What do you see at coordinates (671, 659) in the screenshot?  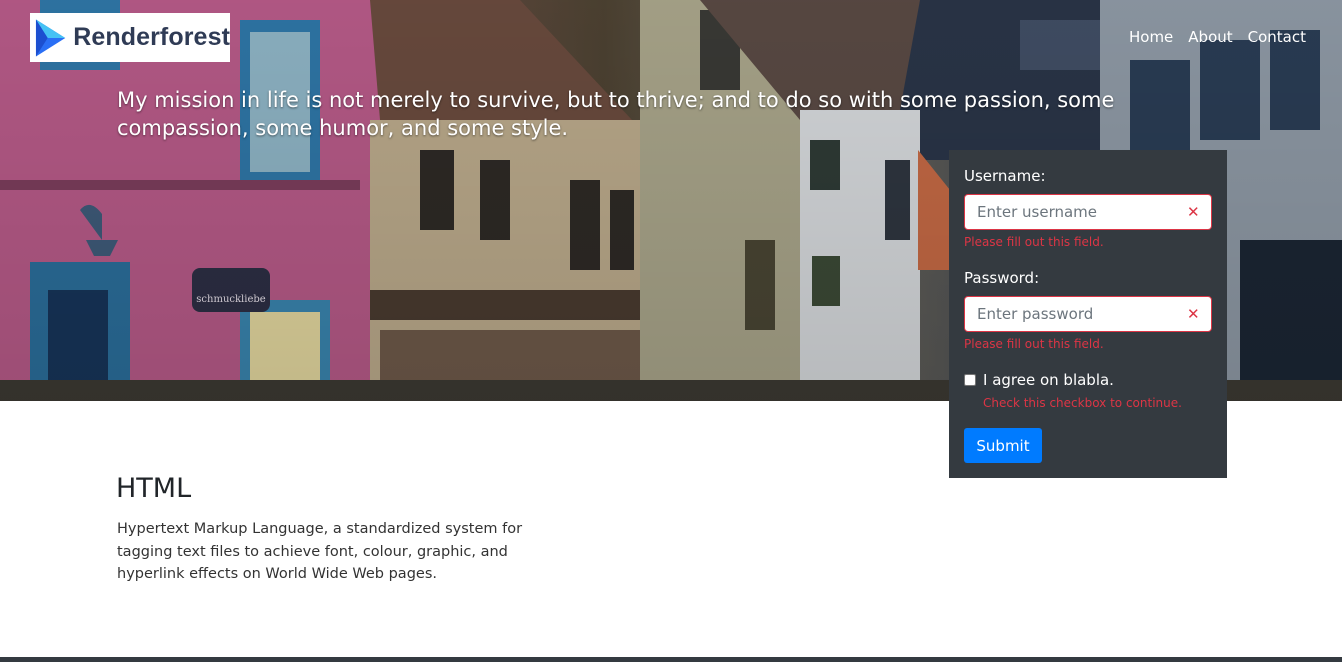 I see `footer-bar` at bounding box center [671, 659].